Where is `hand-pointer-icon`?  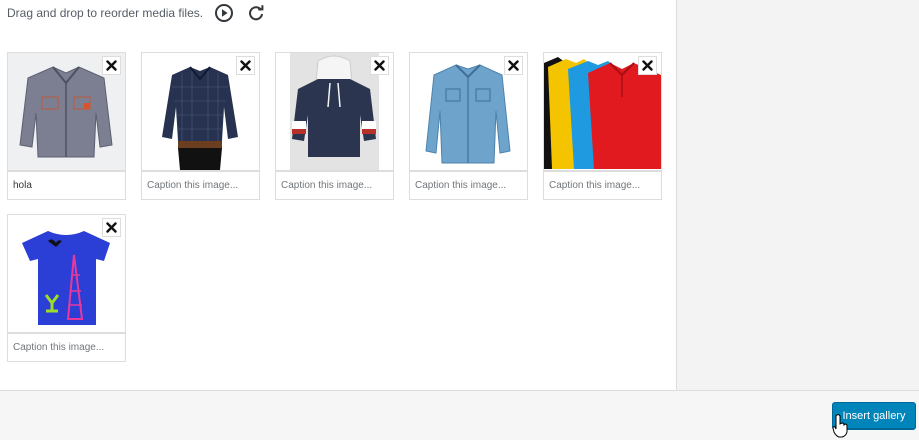
hand-pointer-icon is located at coordinates (840, 426).